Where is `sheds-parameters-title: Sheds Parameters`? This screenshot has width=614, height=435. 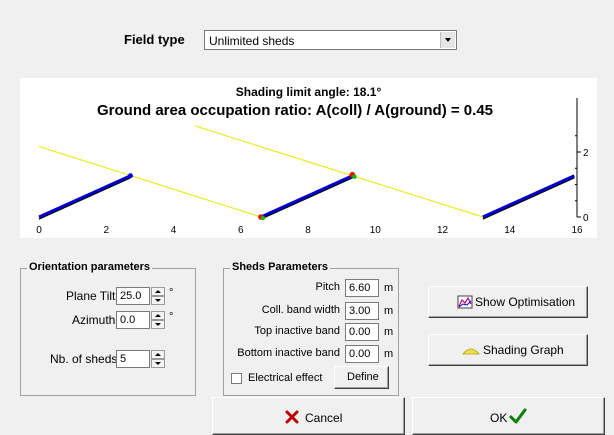
sheds-parameters-title: Sheds Parameters is located at coordinates (280, 267).